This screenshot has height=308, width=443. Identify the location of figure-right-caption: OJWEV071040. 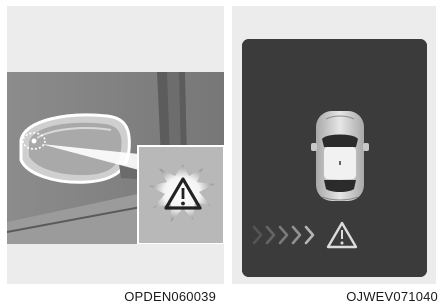
(392, 296).